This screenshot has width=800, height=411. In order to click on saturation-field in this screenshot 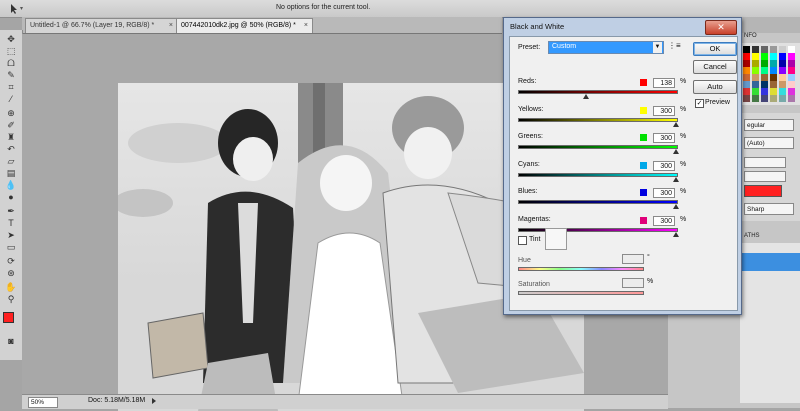, I will do `click(633, 283)`.